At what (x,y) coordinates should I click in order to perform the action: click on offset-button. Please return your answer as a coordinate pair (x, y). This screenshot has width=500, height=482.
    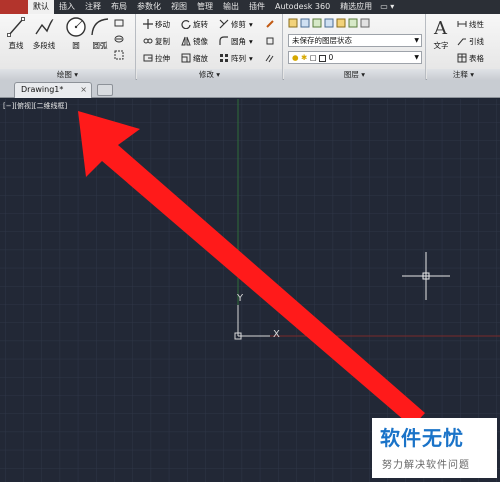
    Looking at the image, I should click on (271, 58).